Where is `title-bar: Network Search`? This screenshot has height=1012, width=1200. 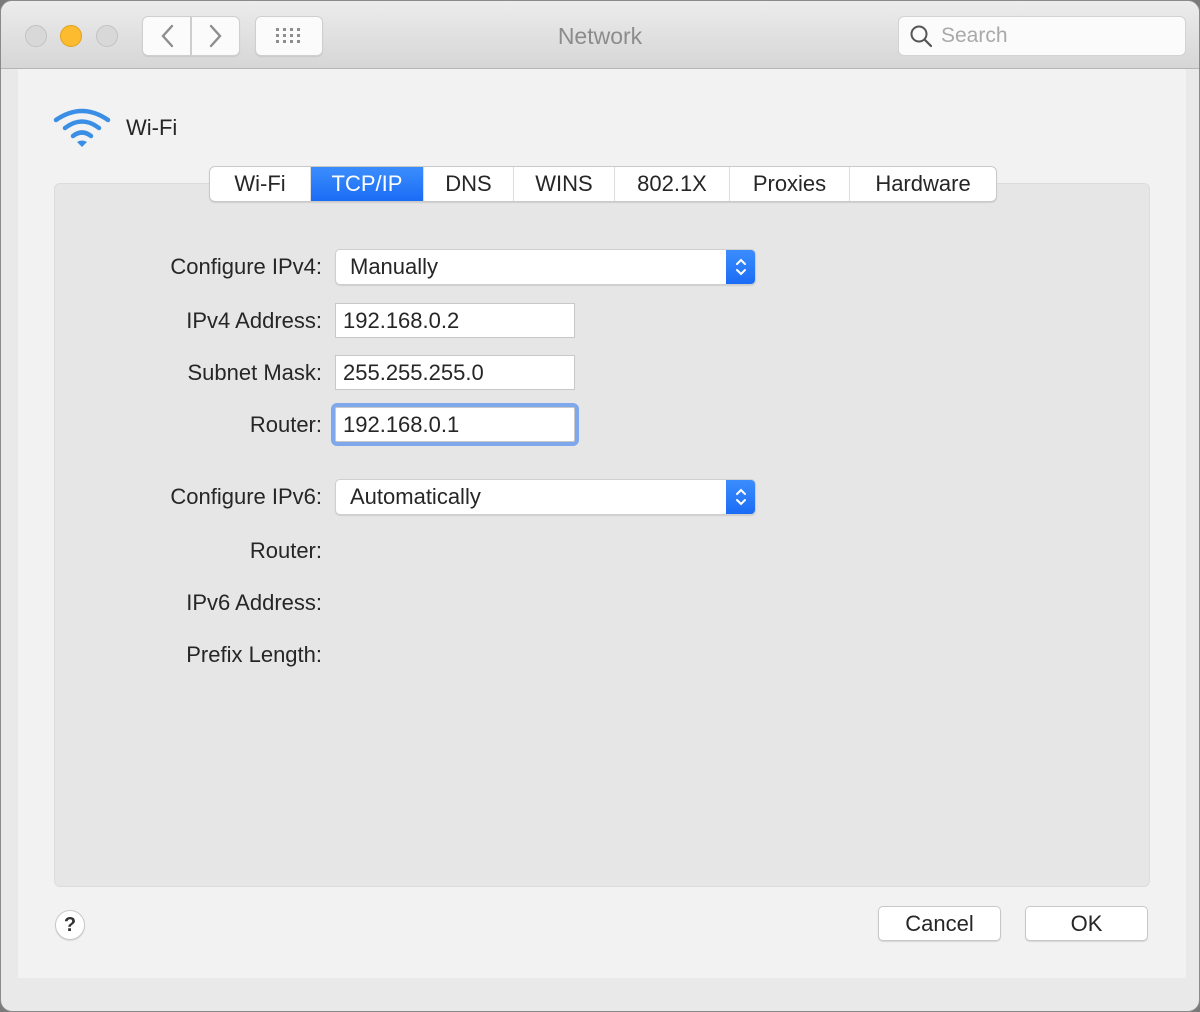
title-bar: Network Search is located at coordinates (600, 35).